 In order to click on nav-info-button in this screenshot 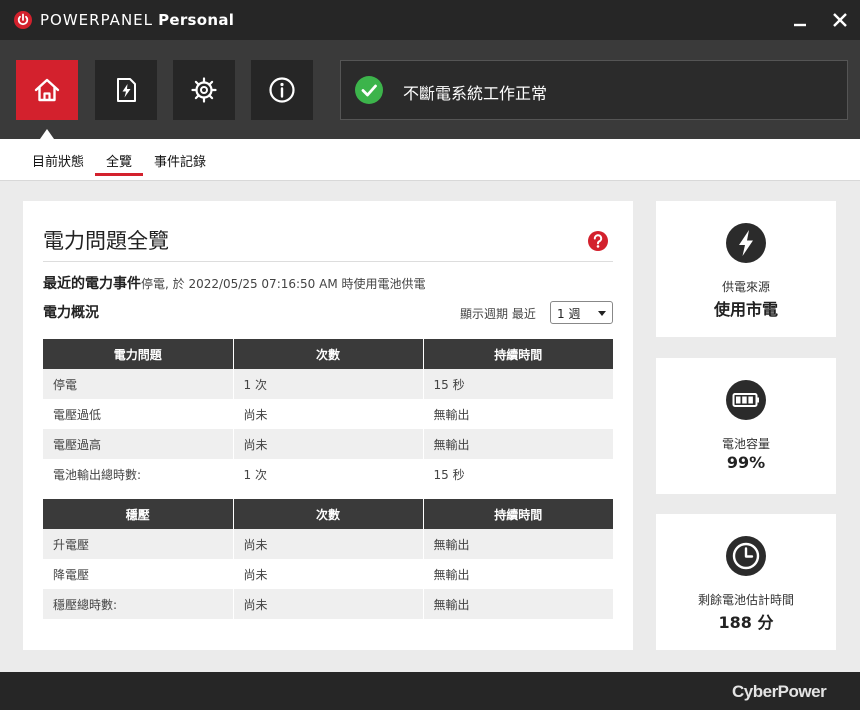, I will do `click(282, 90)`.